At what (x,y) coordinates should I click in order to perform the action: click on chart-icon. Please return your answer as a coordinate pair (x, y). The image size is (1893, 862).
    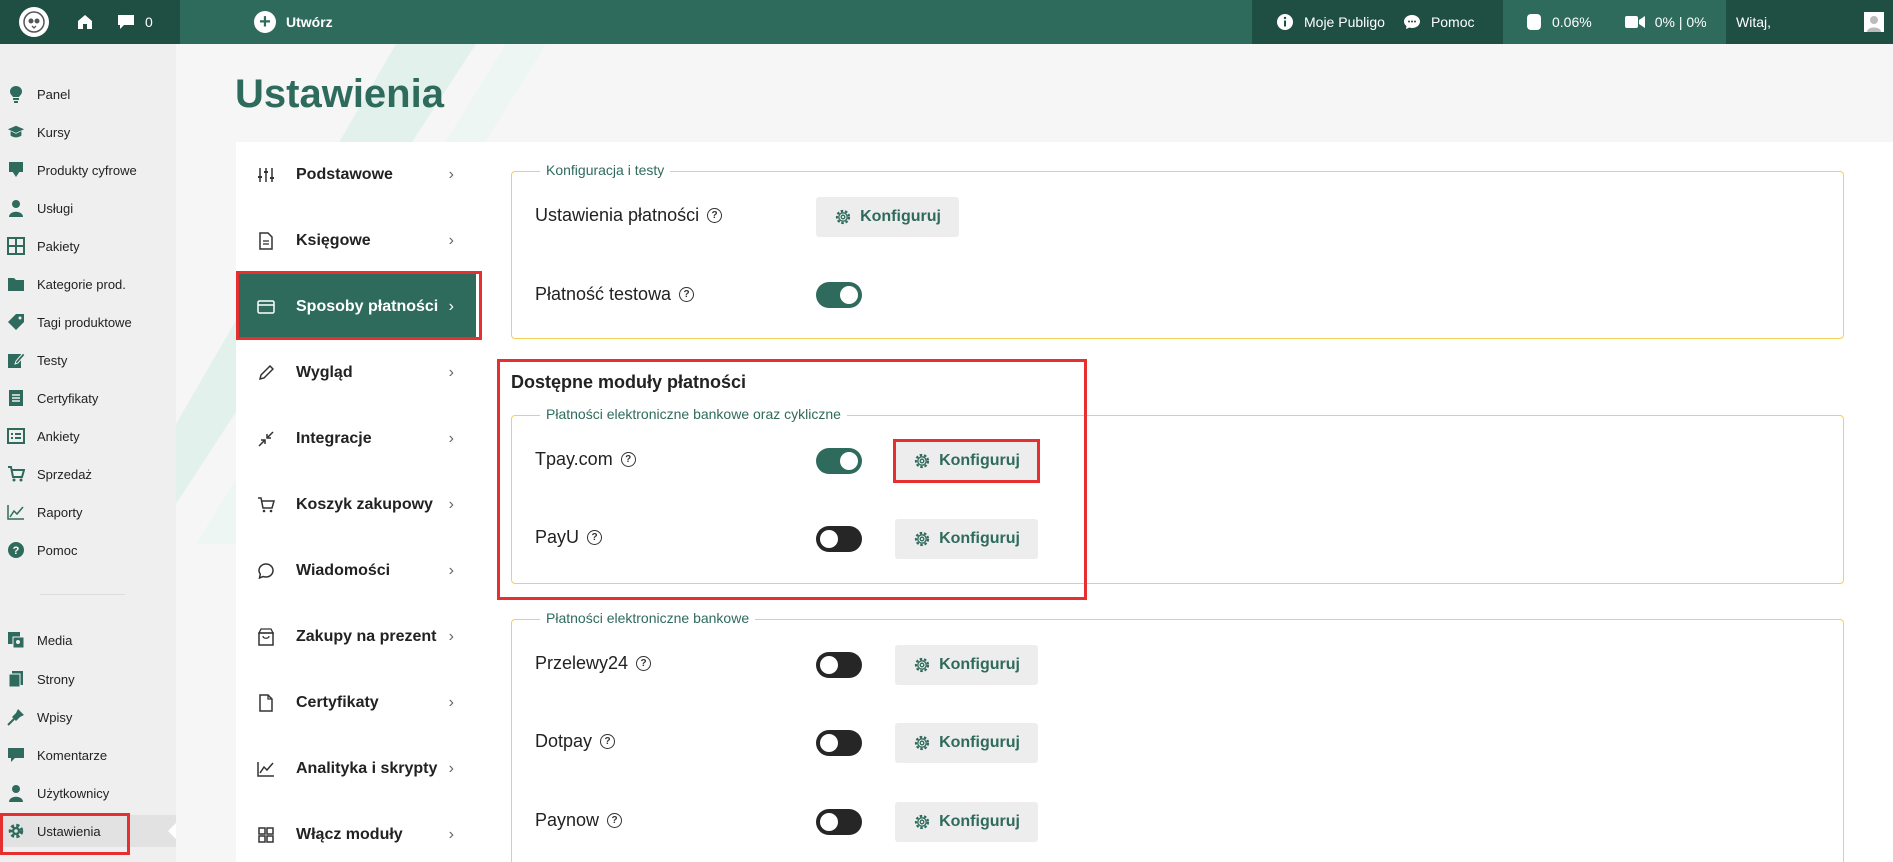
    Looking at the image, I should click on (16, 512).